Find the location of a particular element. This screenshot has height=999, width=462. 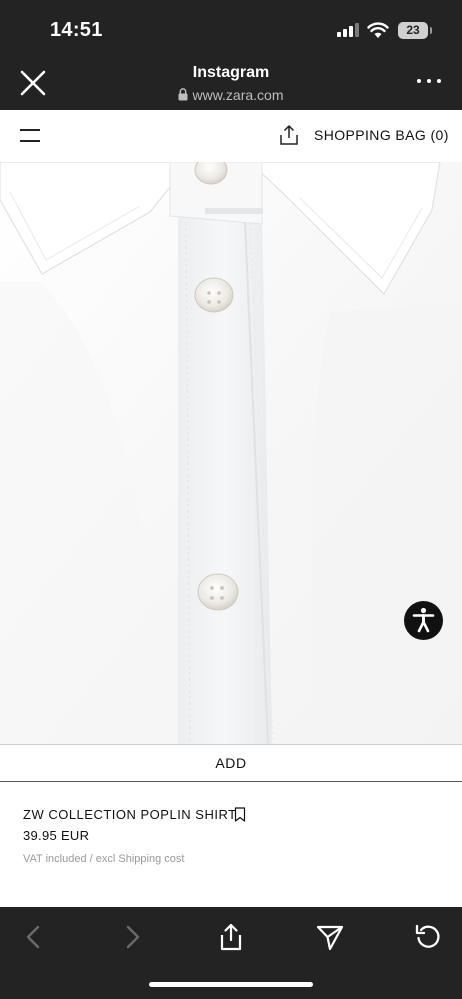

wifi-icon is located at coordinates (378, 30).